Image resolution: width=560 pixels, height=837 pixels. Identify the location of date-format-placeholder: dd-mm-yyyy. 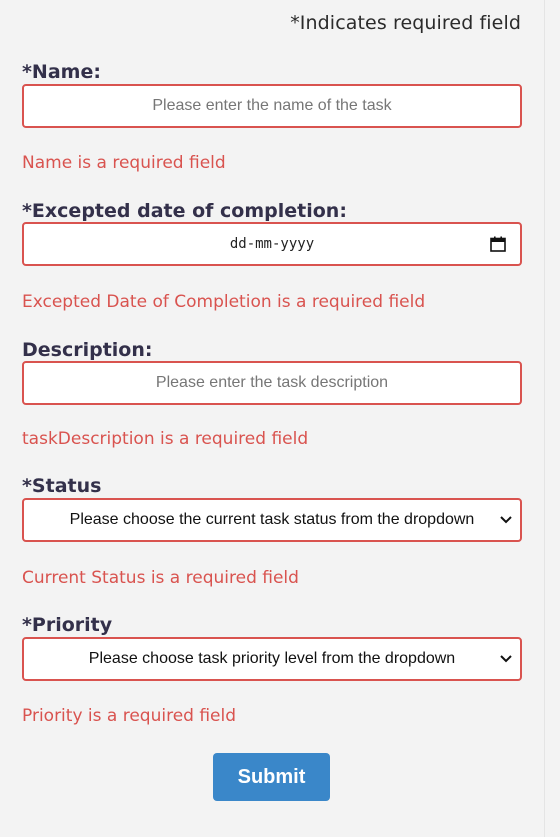
(272, 244).